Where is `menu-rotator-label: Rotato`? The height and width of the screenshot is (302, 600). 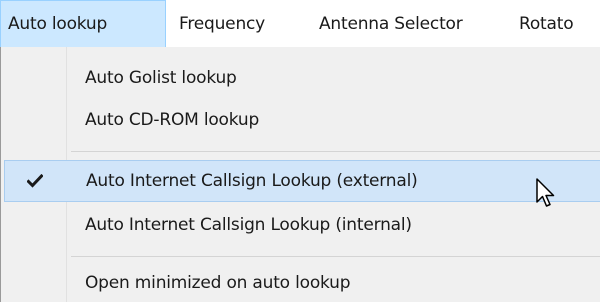 menu-rotator-label: Rotato is located at coordinates (546, 24).